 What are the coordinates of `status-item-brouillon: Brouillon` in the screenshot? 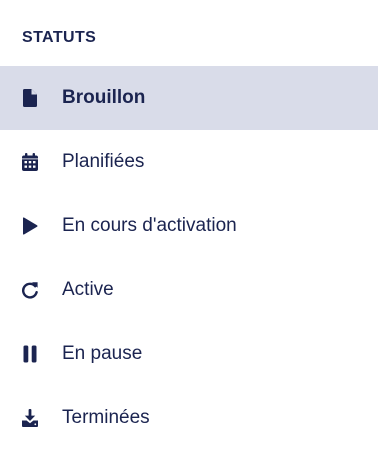 It's located at (189, 98).